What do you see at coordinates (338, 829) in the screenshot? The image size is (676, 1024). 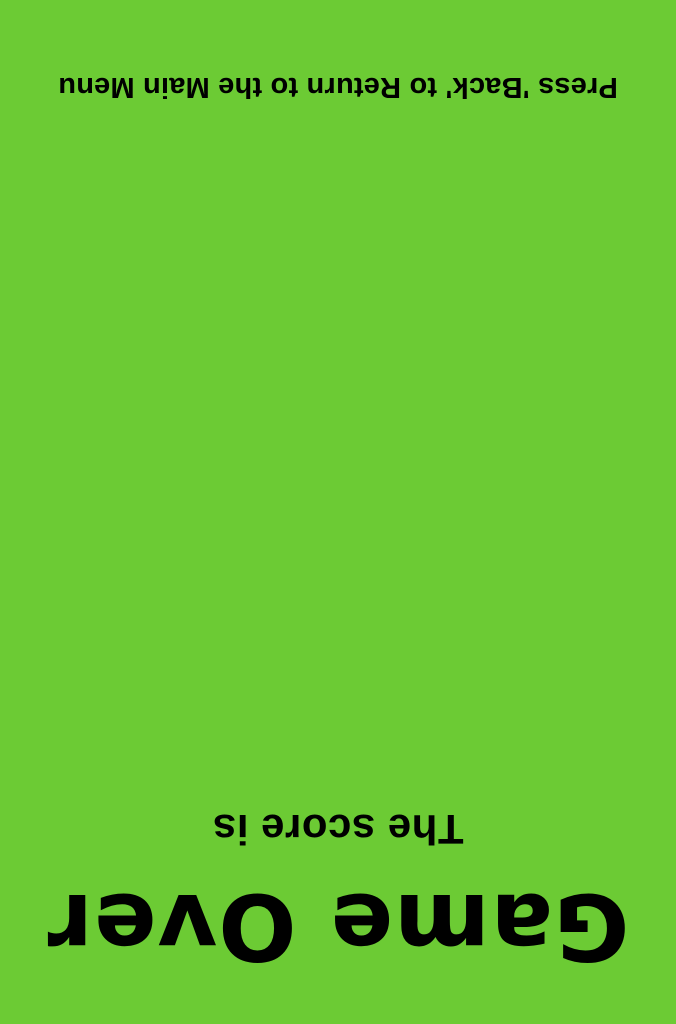 I see `score-label: The score is` at bounding box center [338, 829].